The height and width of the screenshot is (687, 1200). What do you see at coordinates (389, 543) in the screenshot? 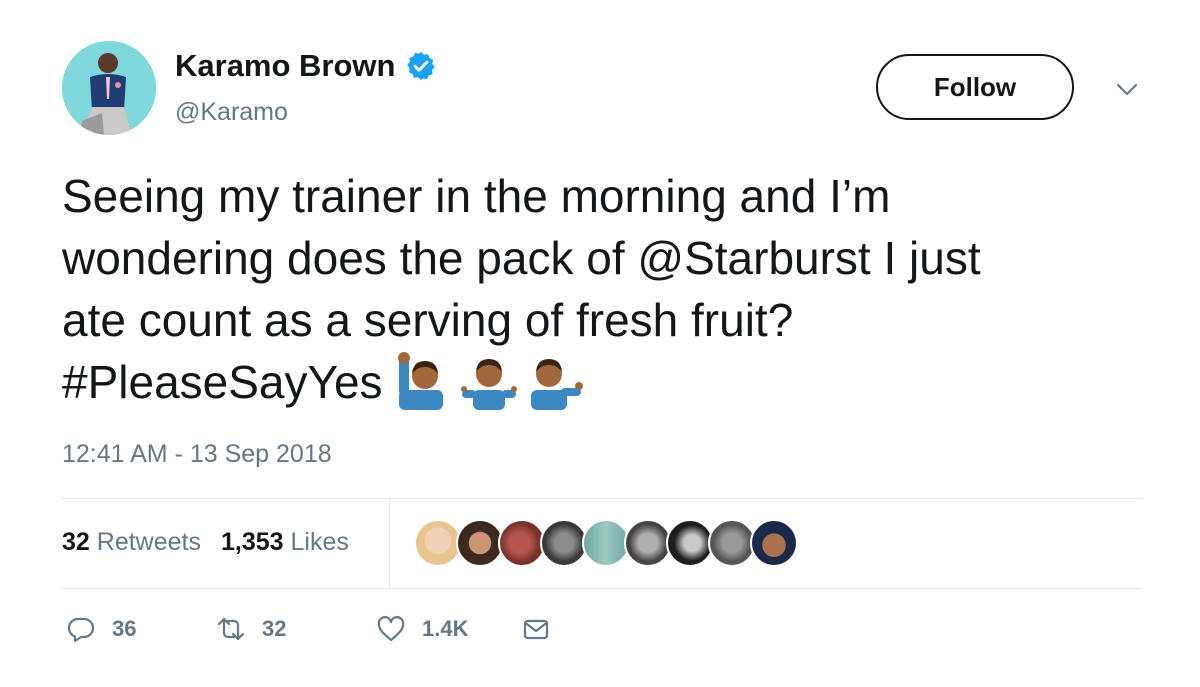
I see `vertical-divider` at bounding box center [389, 543].